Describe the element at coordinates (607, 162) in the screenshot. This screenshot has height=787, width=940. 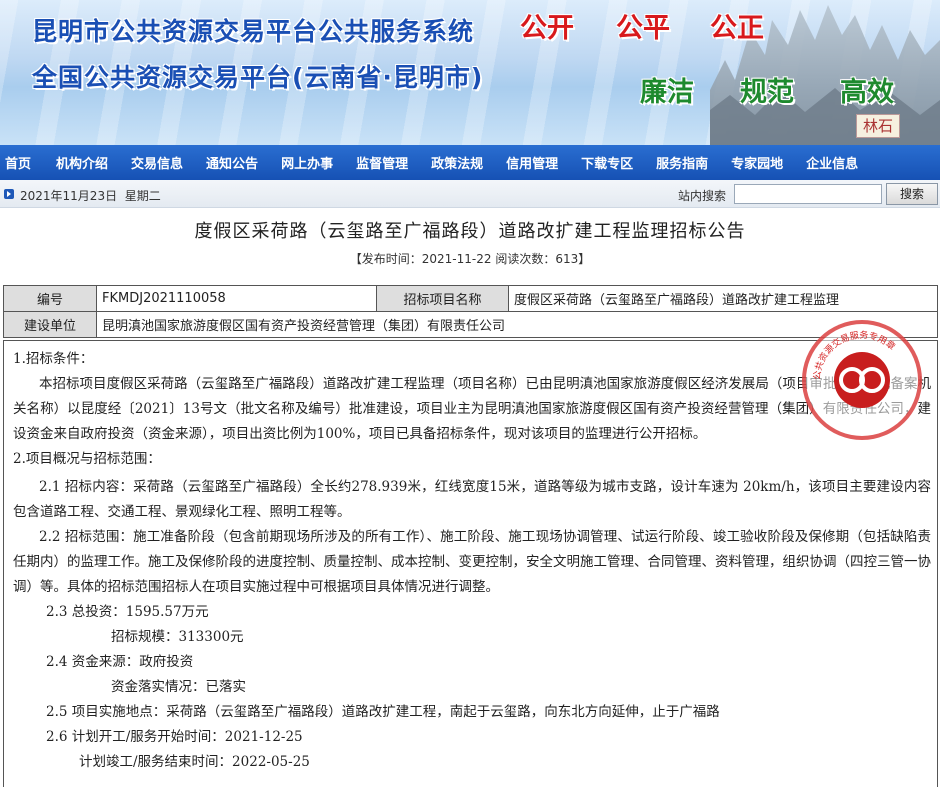
I see `nav-item-downloads: 下载专区` at that location.